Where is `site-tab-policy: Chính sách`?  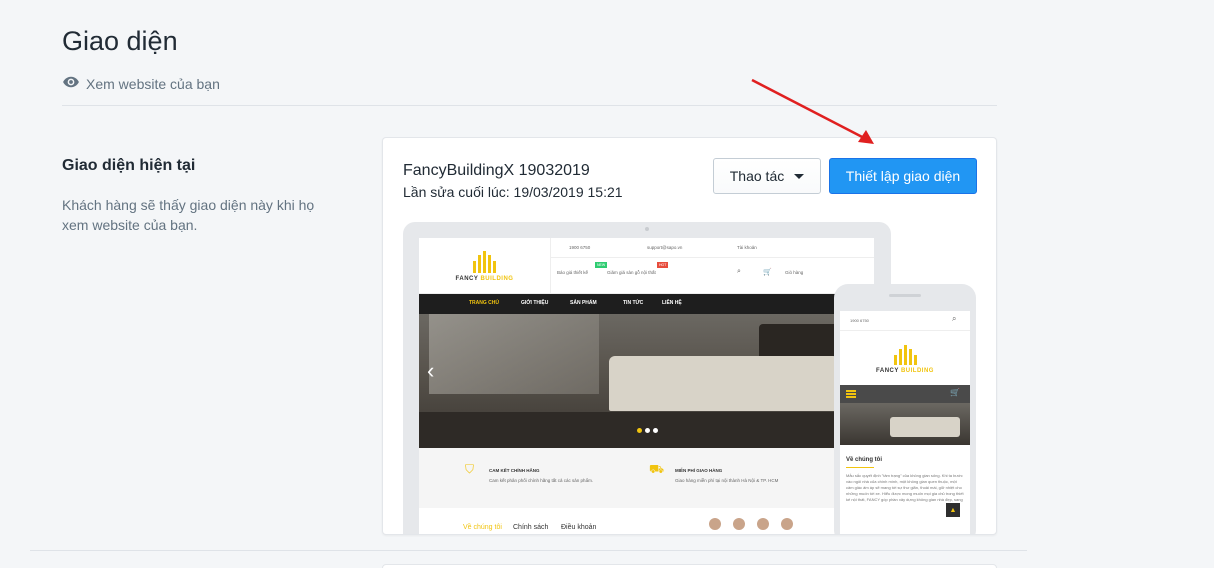
site-tab-policy: Chính sách is located at coordinates (531, 527).